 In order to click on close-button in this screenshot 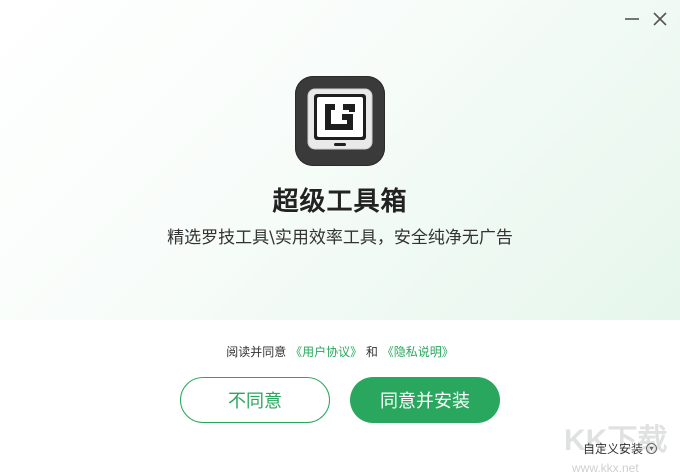, I will do `click(660, 19)`.